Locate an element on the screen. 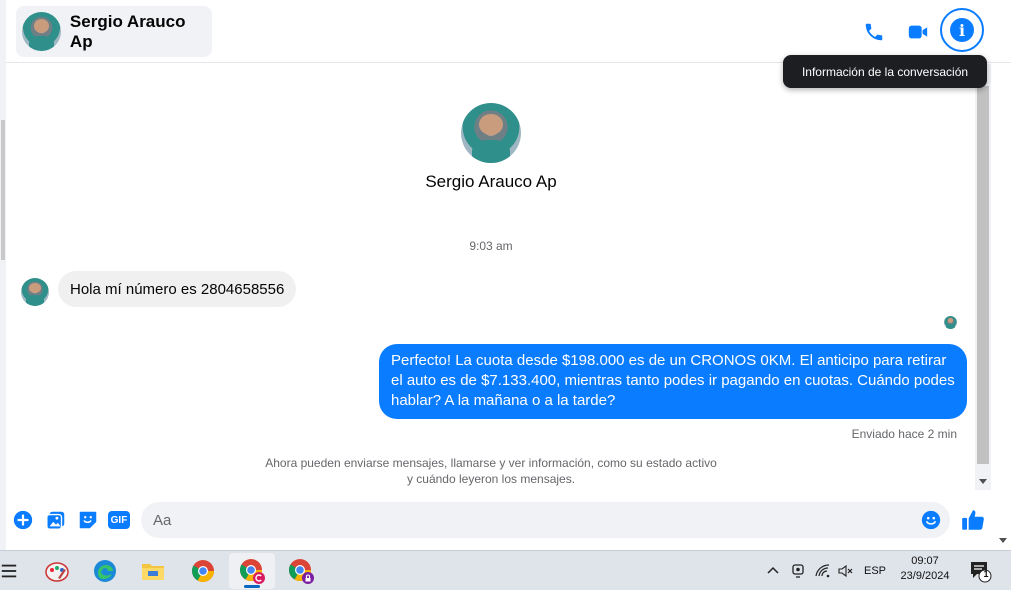  chrome-icon is located at coordinates (203, 571).